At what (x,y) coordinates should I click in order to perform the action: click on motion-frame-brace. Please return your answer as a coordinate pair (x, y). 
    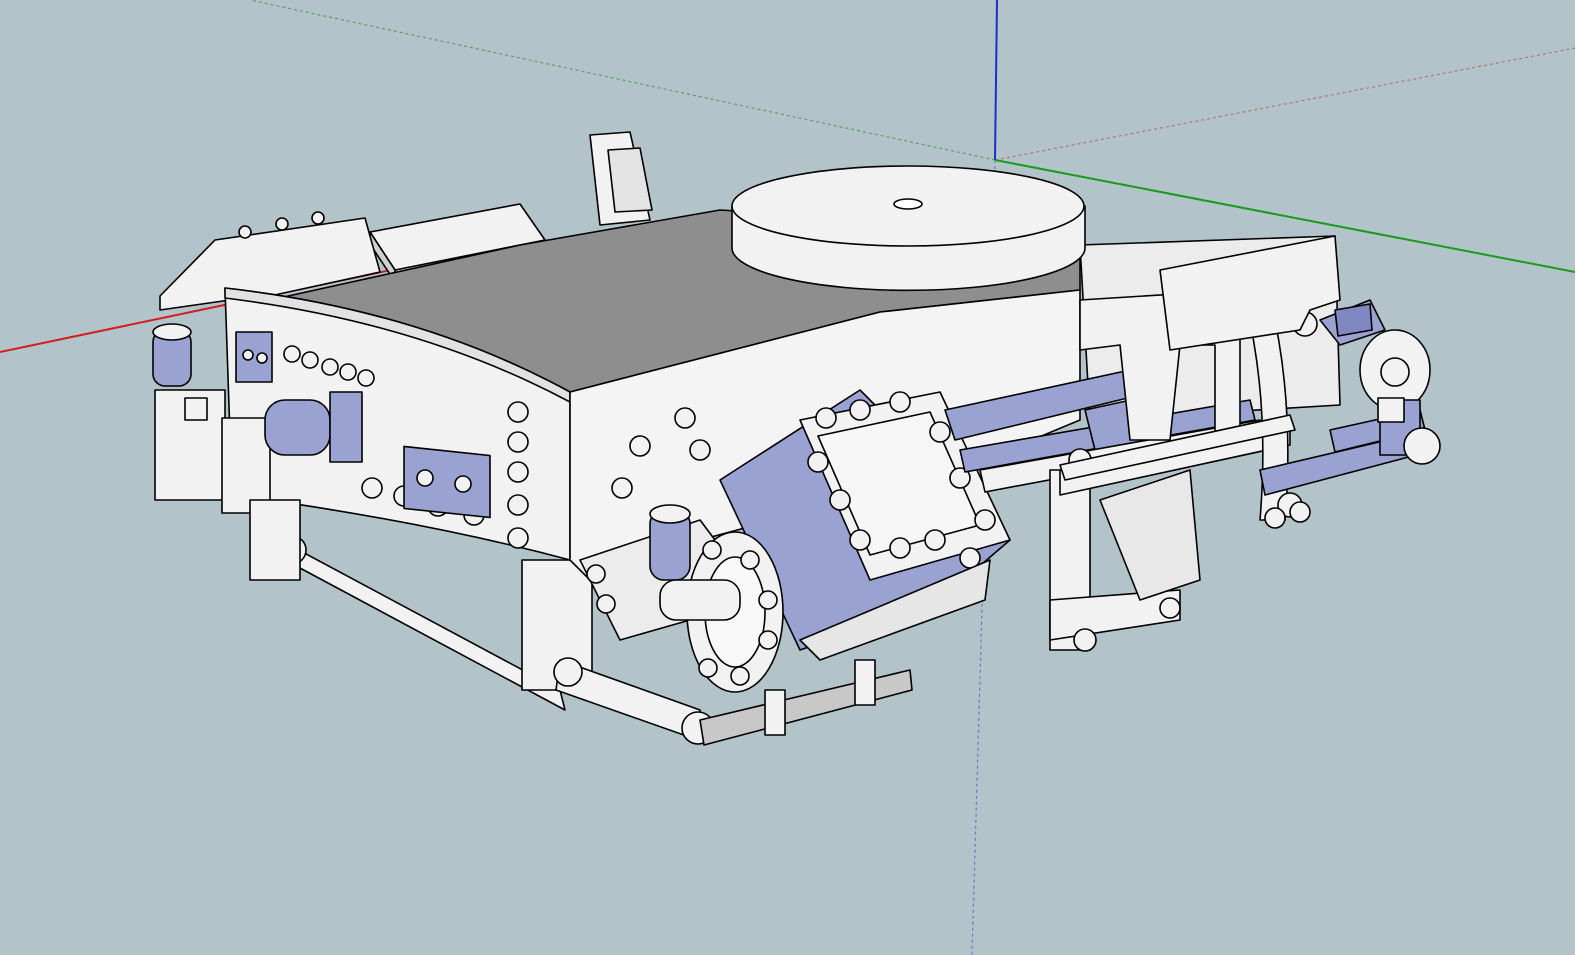
    Looking at the image, I should click on (1150, 535).